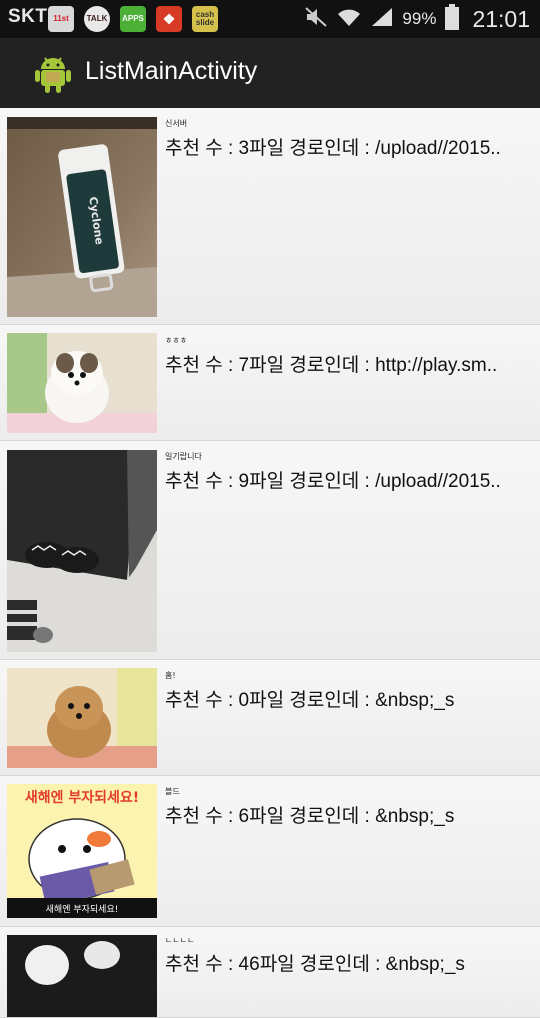  I want to click on clock: 21:01, so click(501, 18).